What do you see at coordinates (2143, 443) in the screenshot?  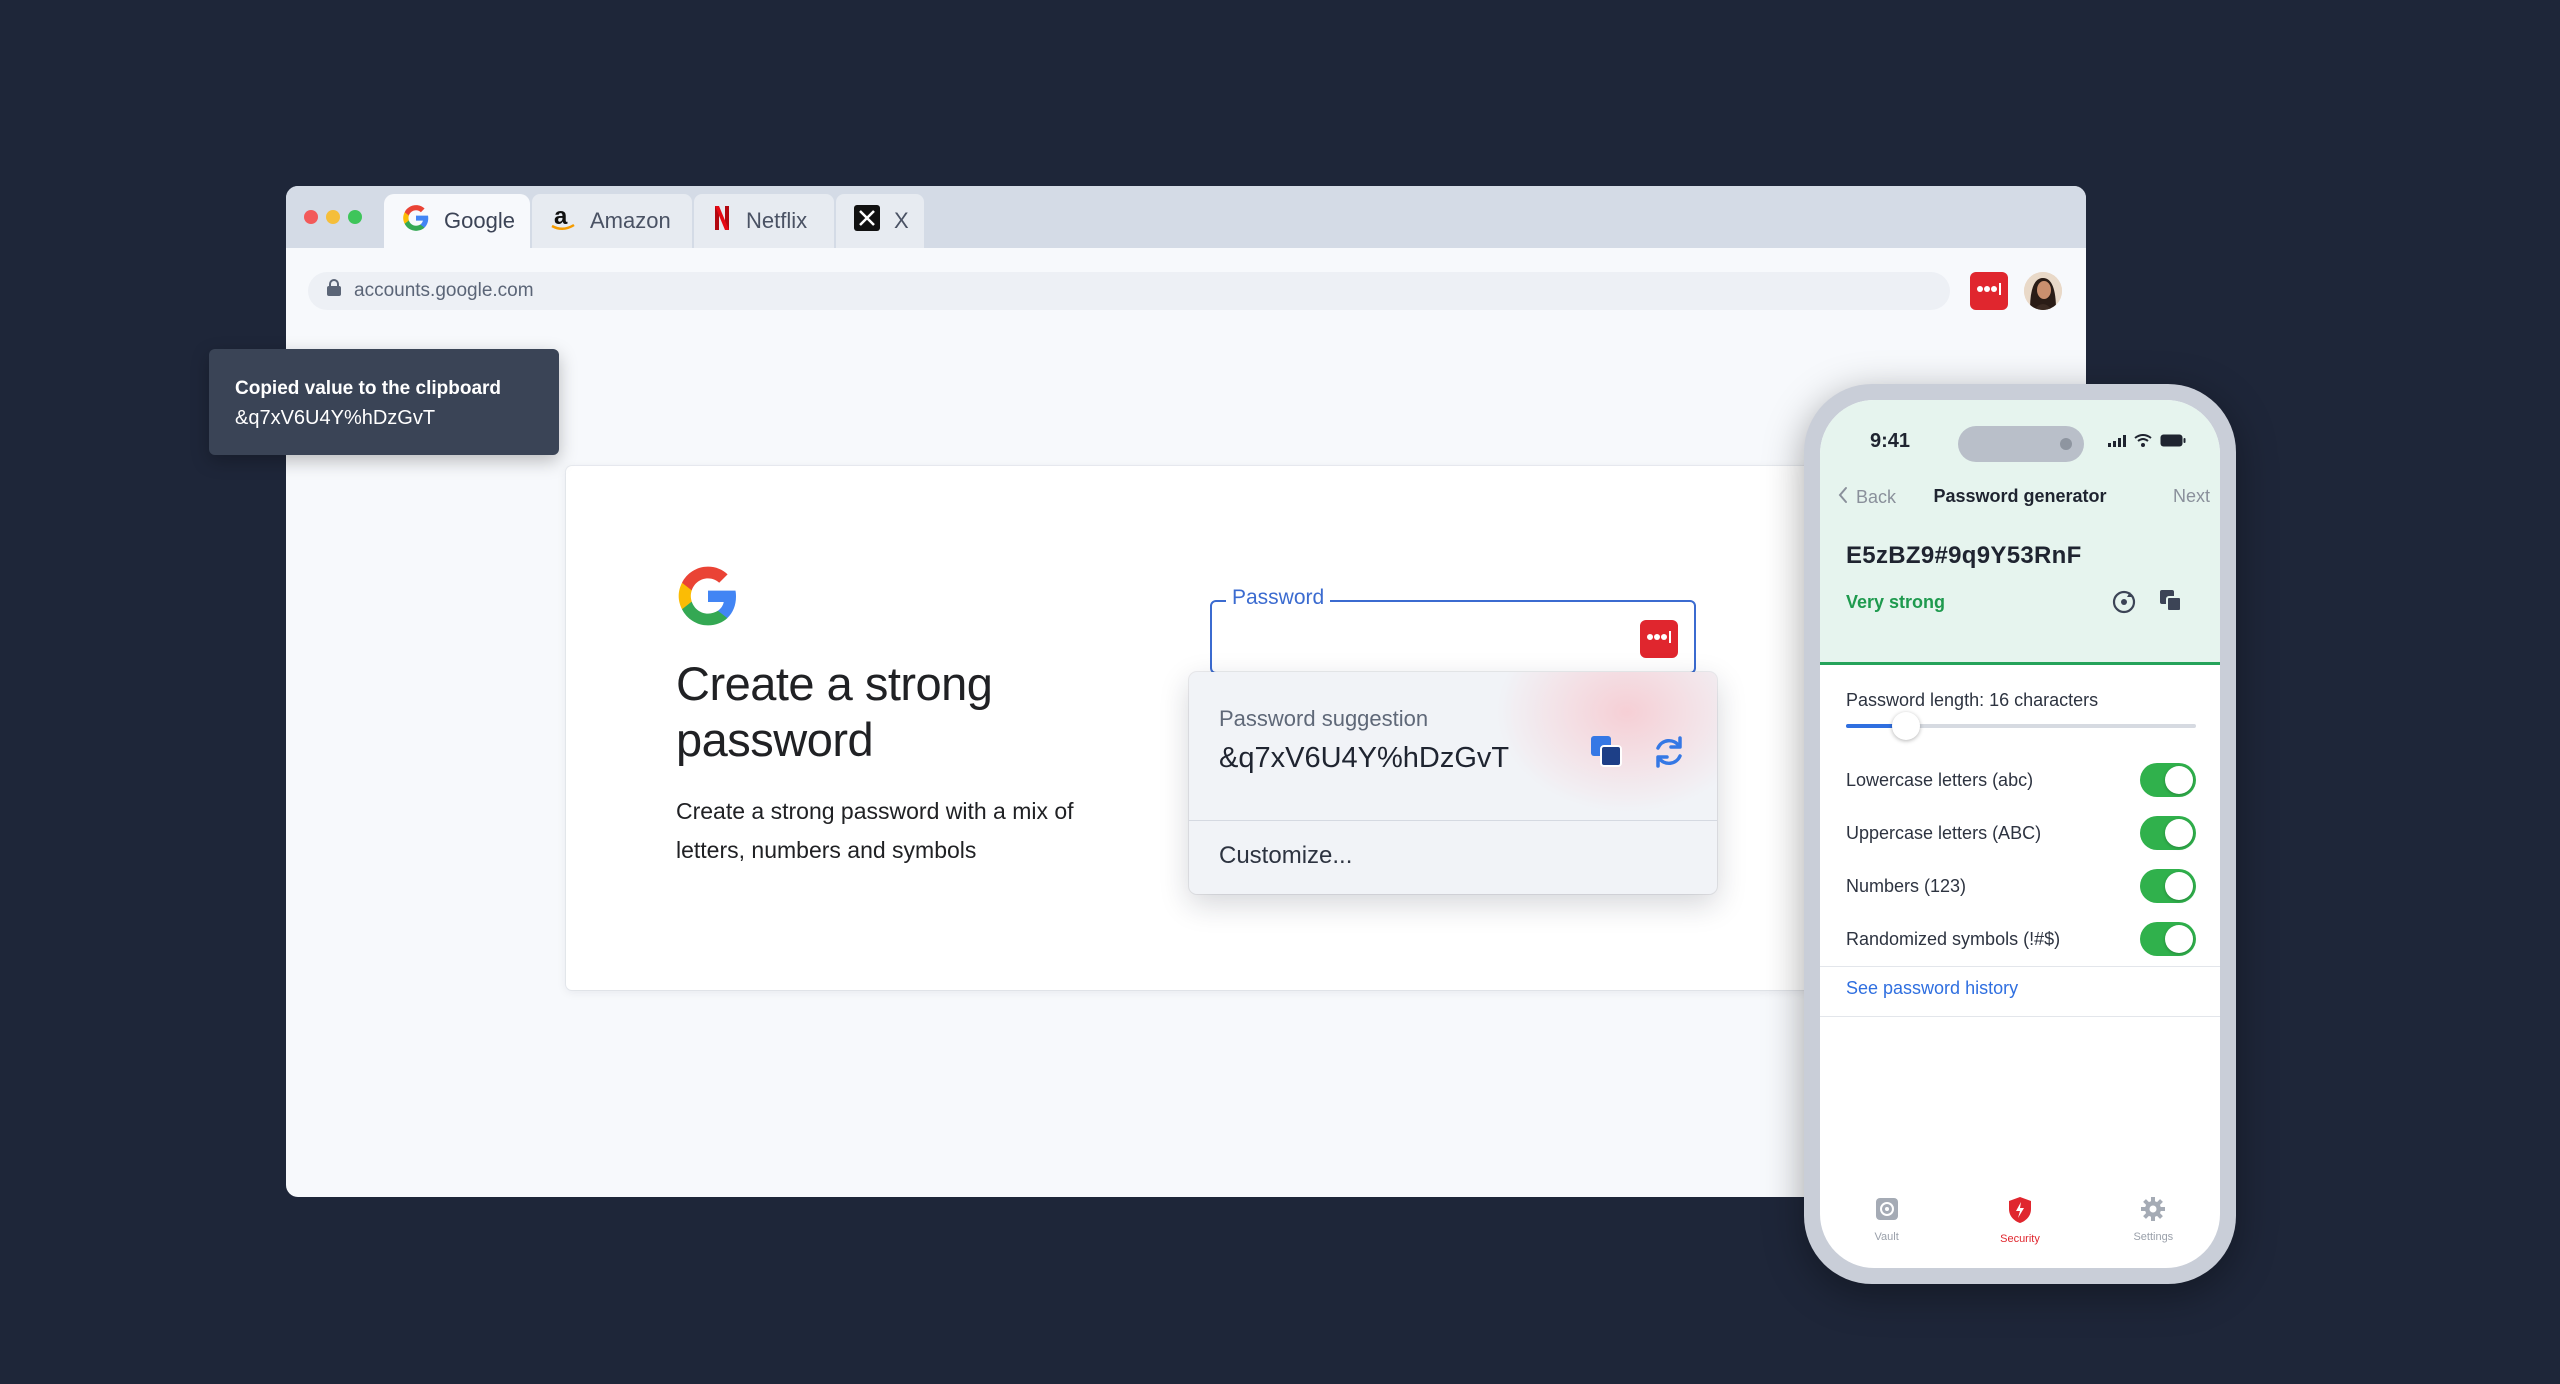 I see `wifi-icon` at bounding box center [2143, 443].